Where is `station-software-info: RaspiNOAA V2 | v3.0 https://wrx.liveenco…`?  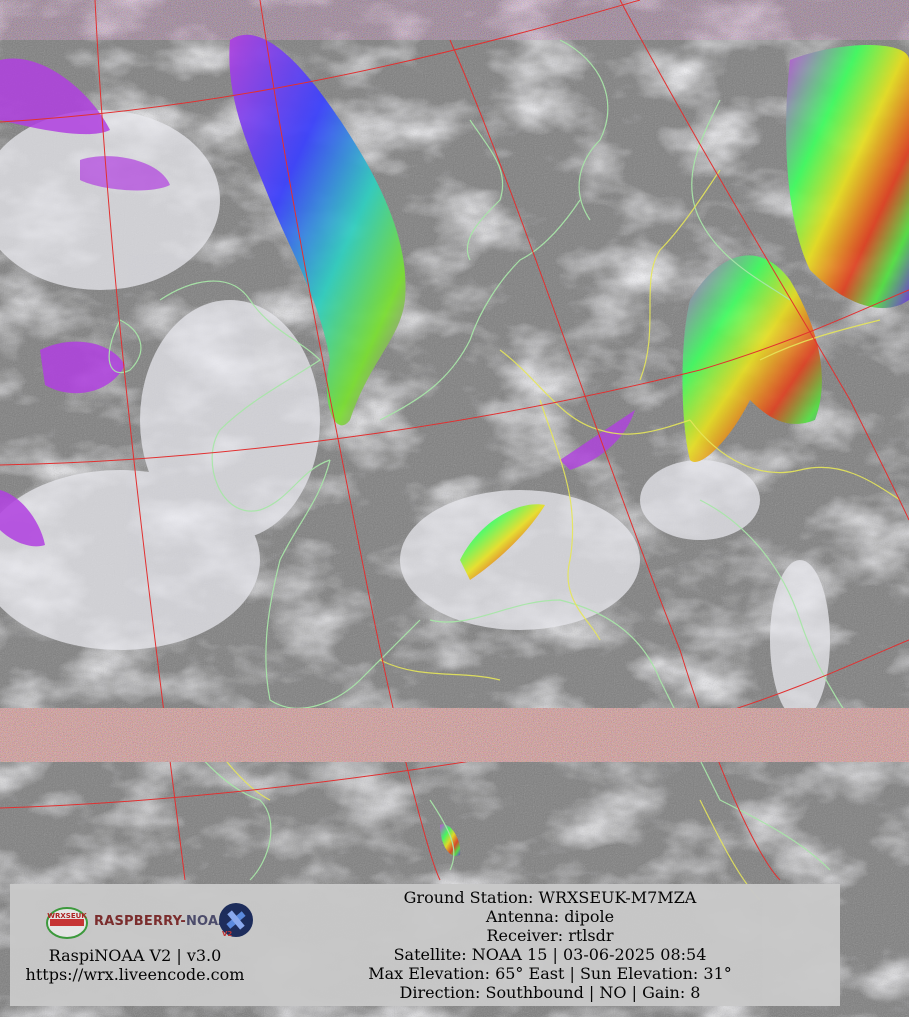 station-software-info: RaspiNOAA V2 | v3.0 https://wrx.liveenco… is located at coordinates (135, 965).